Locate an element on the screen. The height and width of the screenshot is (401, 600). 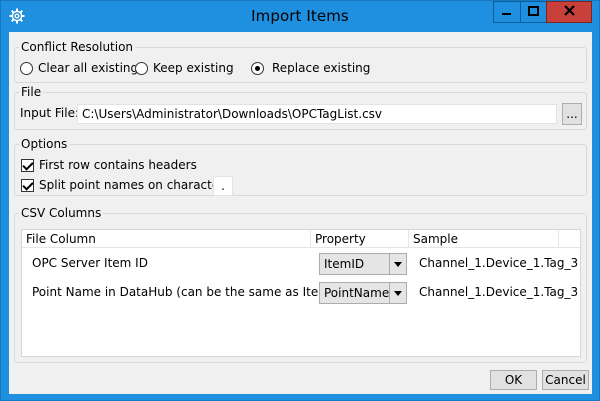
split-character-field: . is located at coordinates (223, 186).